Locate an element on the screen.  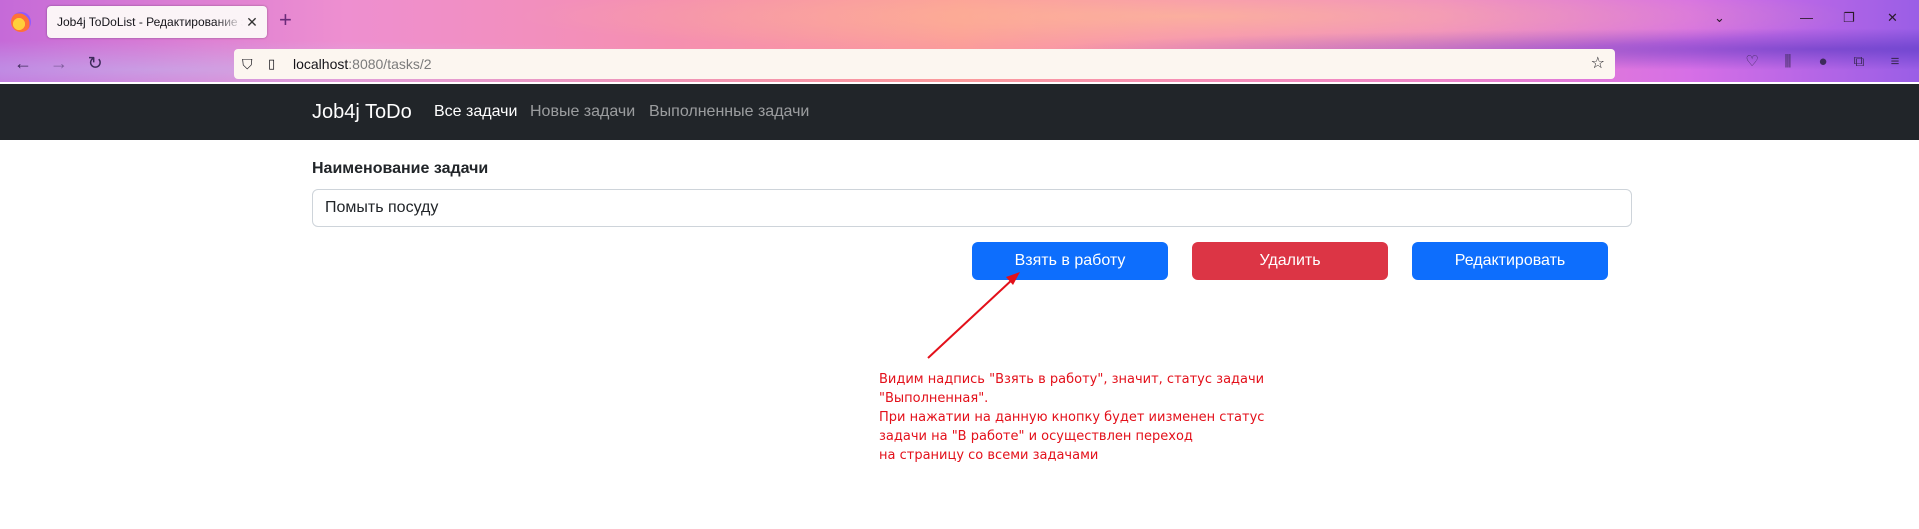
library-icon: ⫼ is located at coordinates (1788, 62).